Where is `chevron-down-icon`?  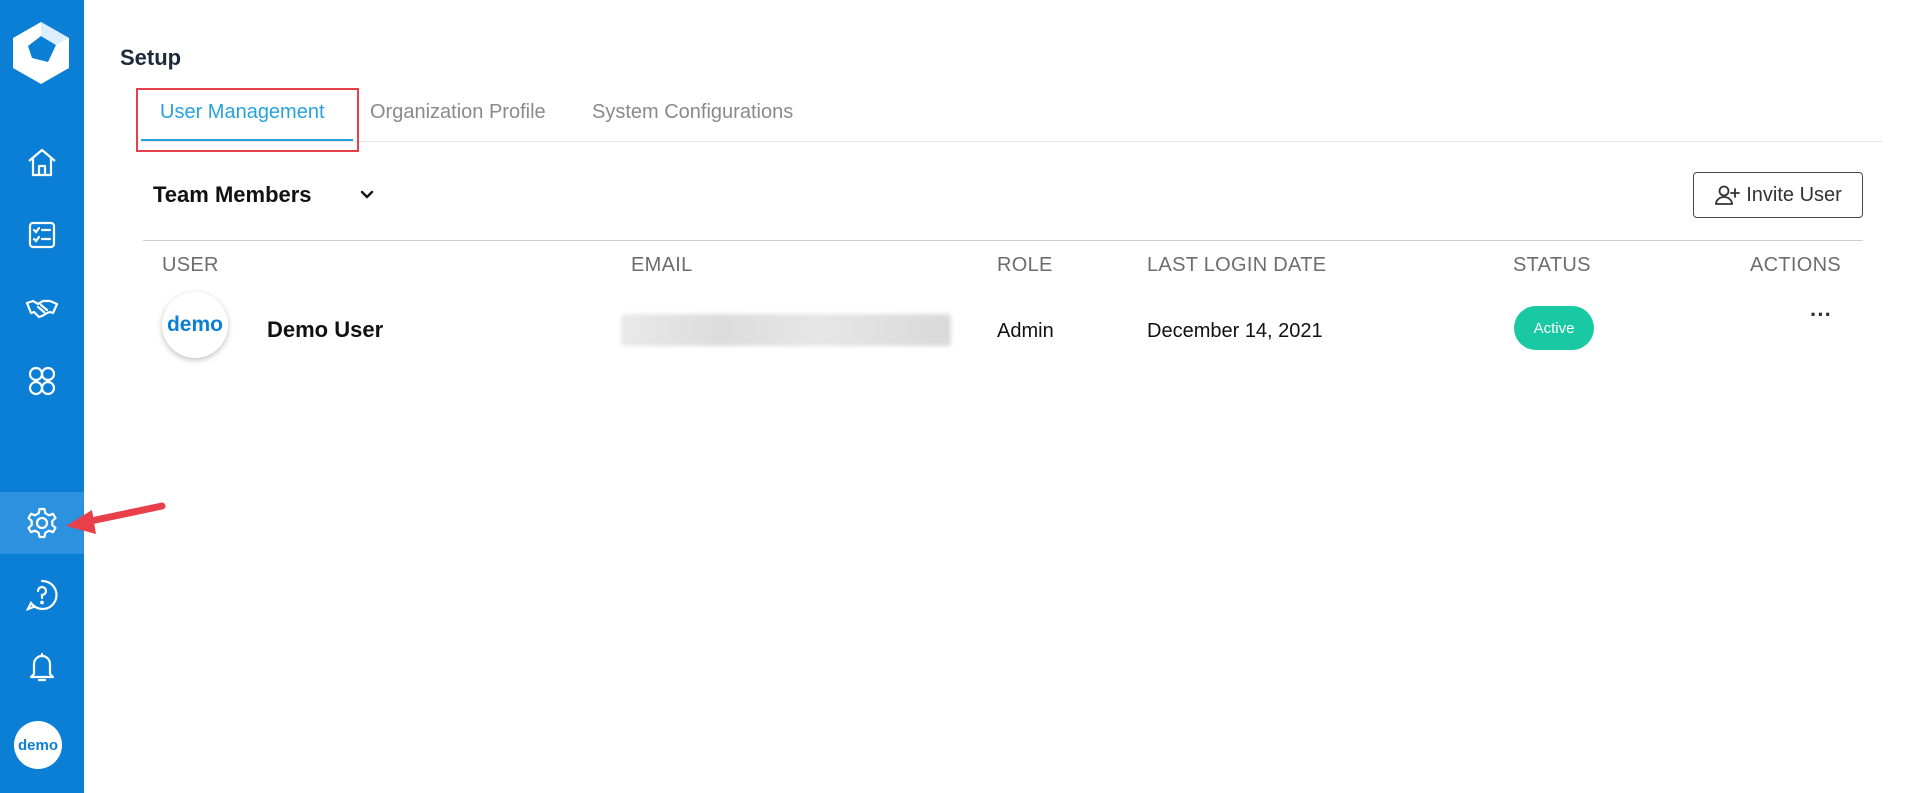 chevron-down-icon is located at coordinates (367, 195).